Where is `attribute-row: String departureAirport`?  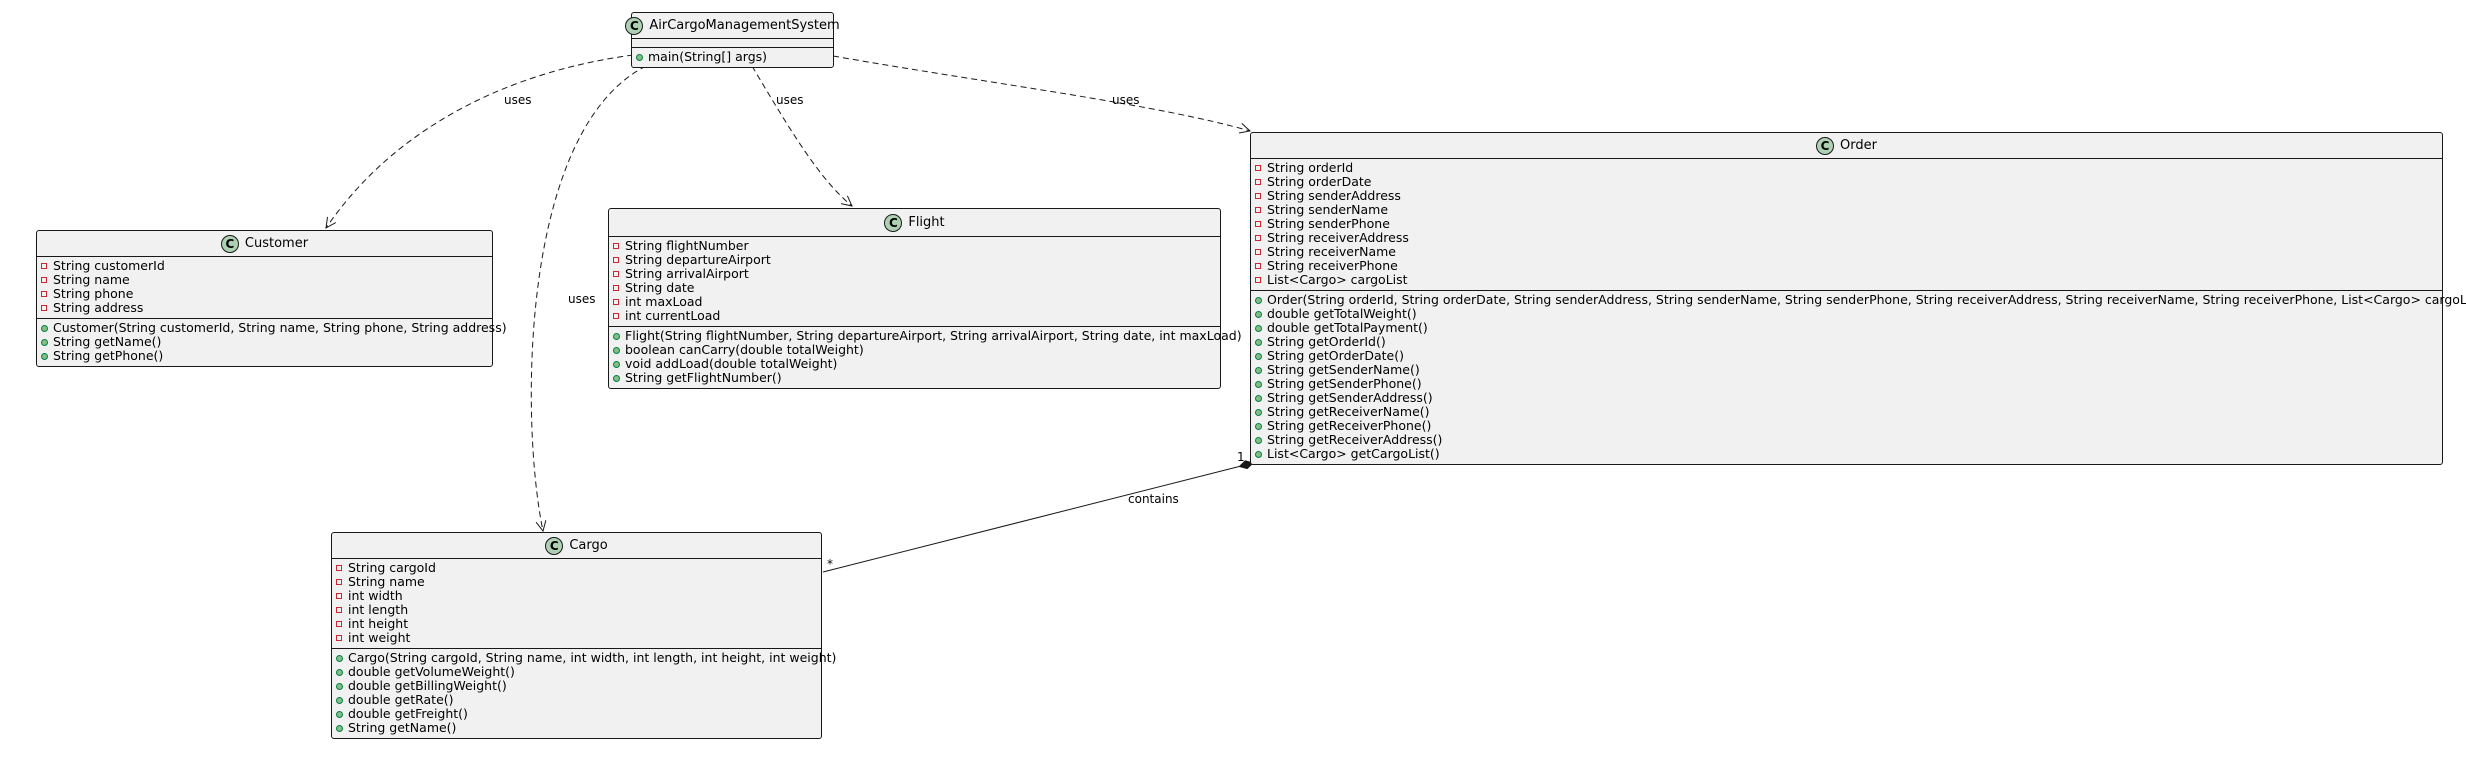 attribute-row: String departureAirport is located at coordinates (916, 260).